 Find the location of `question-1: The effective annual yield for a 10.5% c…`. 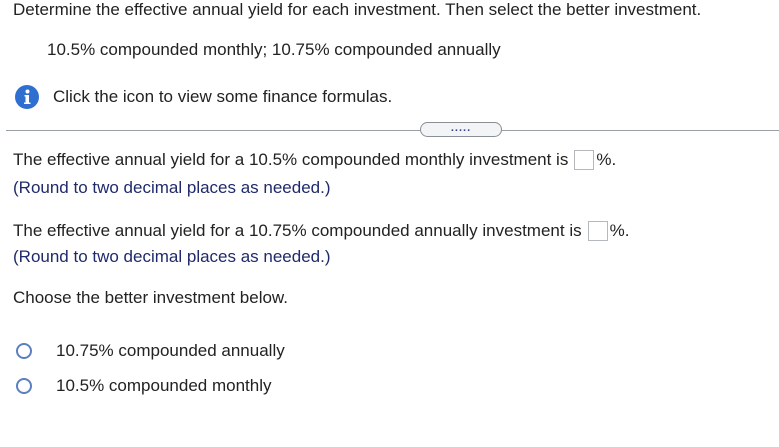

question-1: The effective annual yield for a 10.5% c… is located at coordinates (314, 174).